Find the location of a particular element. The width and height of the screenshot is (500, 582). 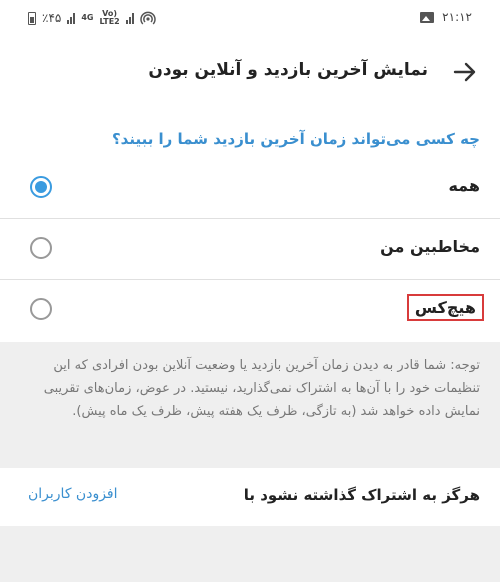

radio-nobody is located at coordinates (41, 309).